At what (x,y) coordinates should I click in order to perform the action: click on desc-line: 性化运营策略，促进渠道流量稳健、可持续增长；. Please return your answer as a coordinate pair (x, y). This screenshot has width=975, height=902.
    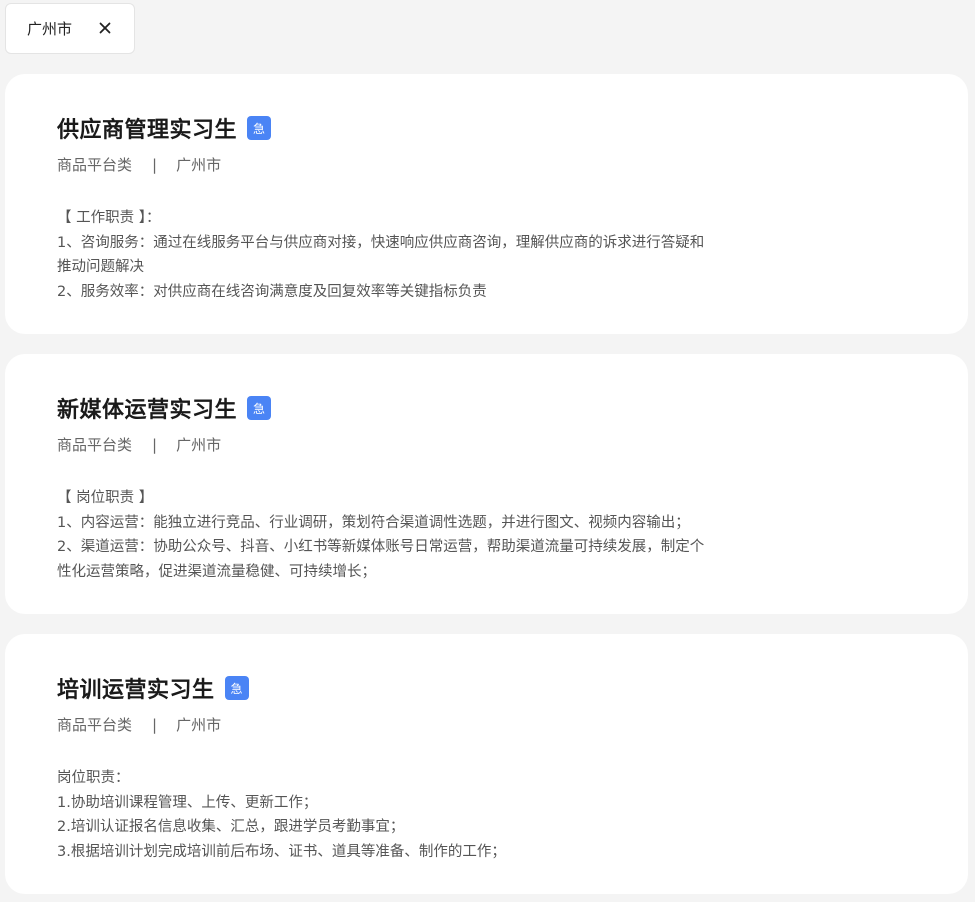
    Looking at the image, I should click on (216, 571).